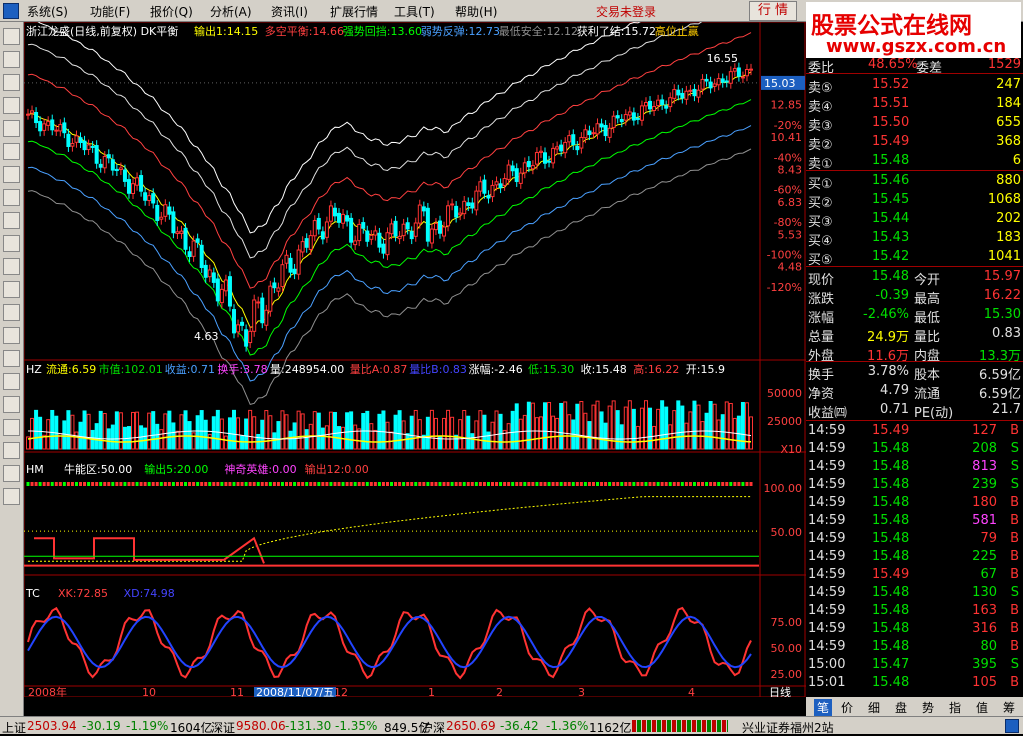 The width and height of the screenshot is (1023, 736). I want to click on tab-1: 价, so click(847, 707).